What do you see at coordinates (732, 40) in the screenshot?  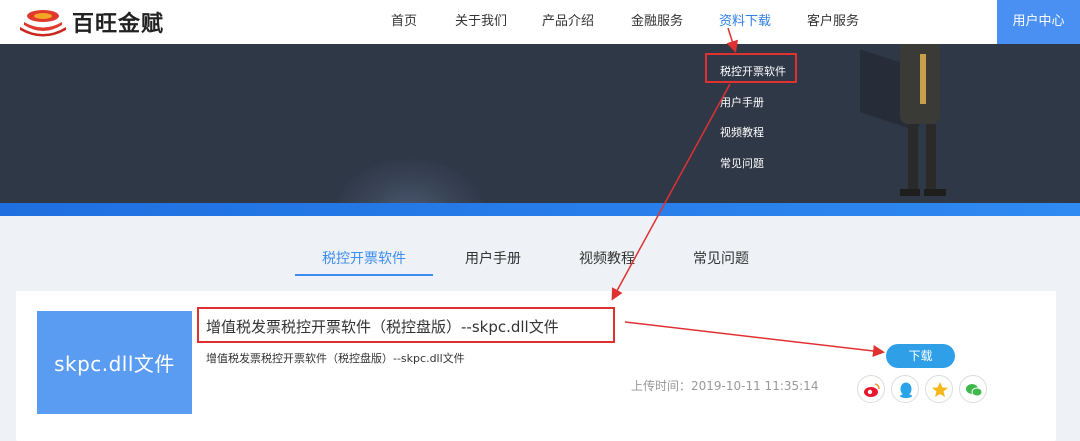 I see `arrow-nav-to-dropdown` at bounding box center [732, 40].